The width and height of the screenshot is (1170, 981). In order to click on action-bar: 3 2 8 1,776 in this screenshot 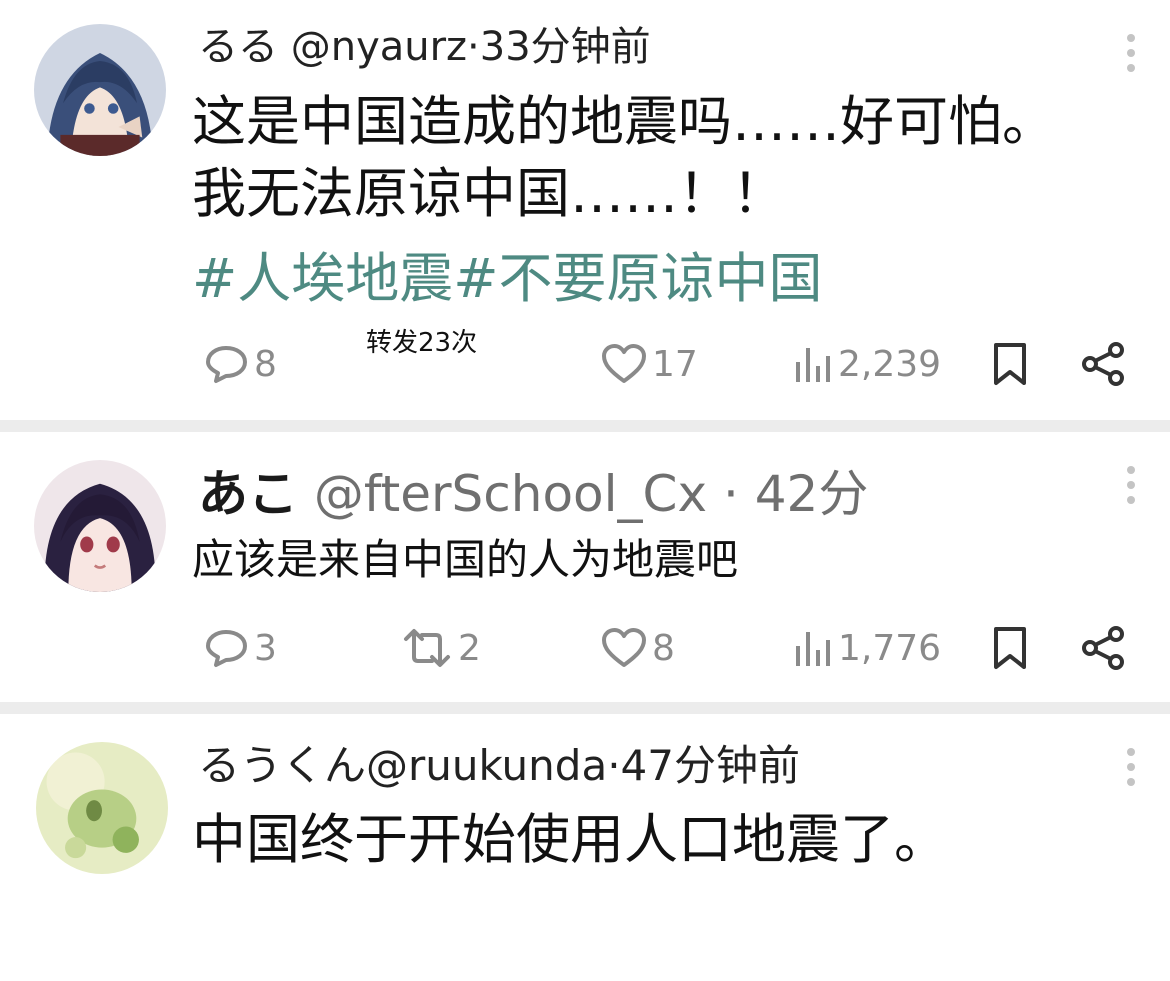, I will do `click(585, 648)`.